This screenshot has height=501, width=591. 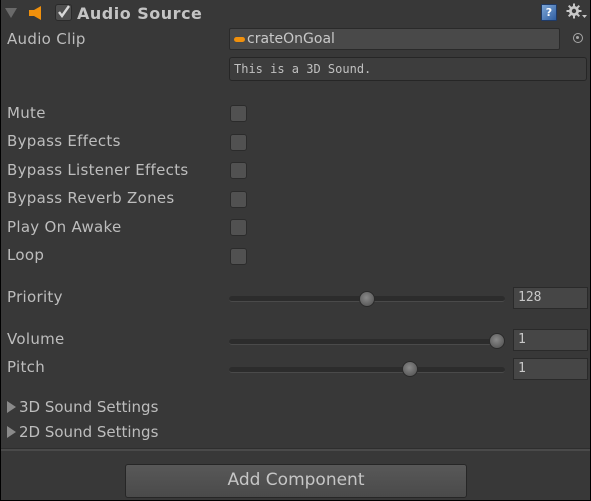 What do you see at coordinates (238, 256) in the screenshot?
I see `loop-checkbox` at bounding box center [238, 256].